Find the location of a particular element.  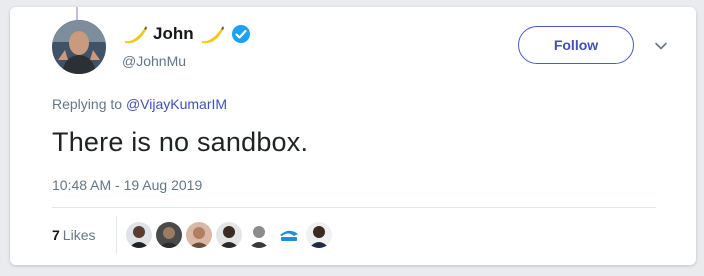

replying-to-line: Replying to @VijayKumarIM is located at coordinates (139, 104).